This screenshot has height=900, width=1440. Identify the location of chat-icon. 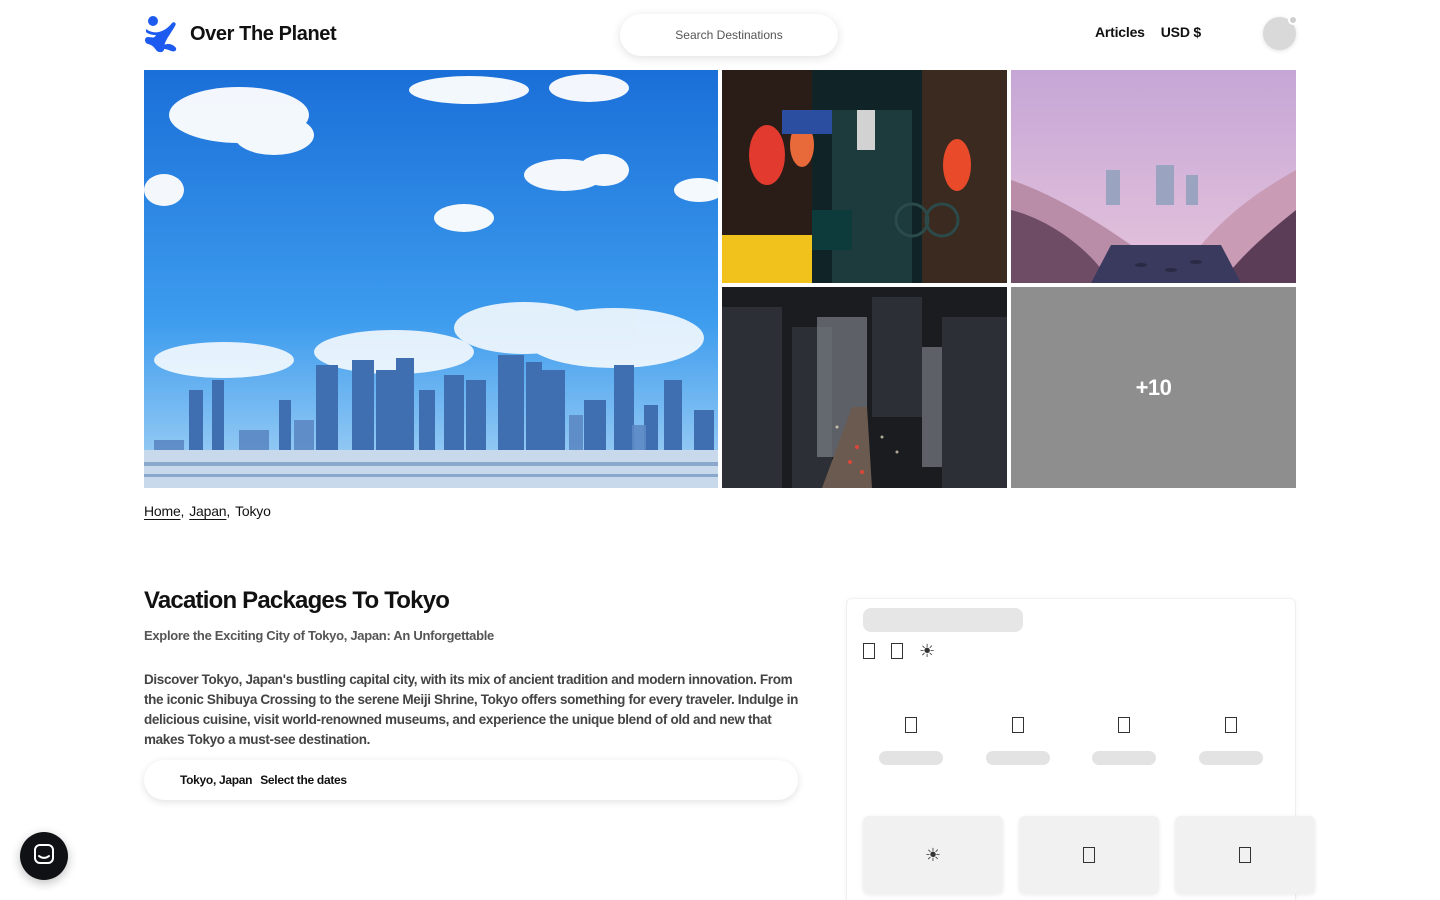
(44, 856).